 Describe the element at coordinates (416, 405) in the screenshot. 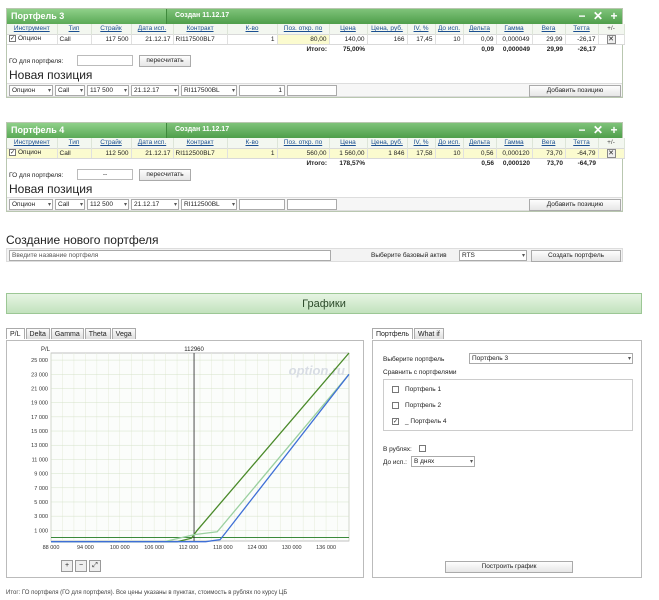

I see `list-item: Портфель 2` at that location.